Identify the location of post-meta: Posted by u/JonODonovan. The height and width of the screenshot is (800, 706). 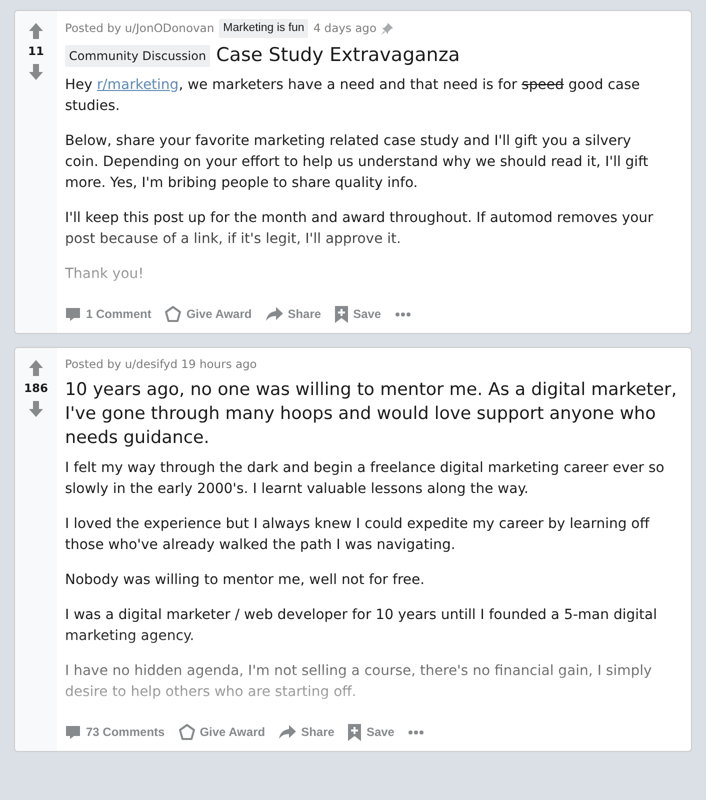
(139, 28).